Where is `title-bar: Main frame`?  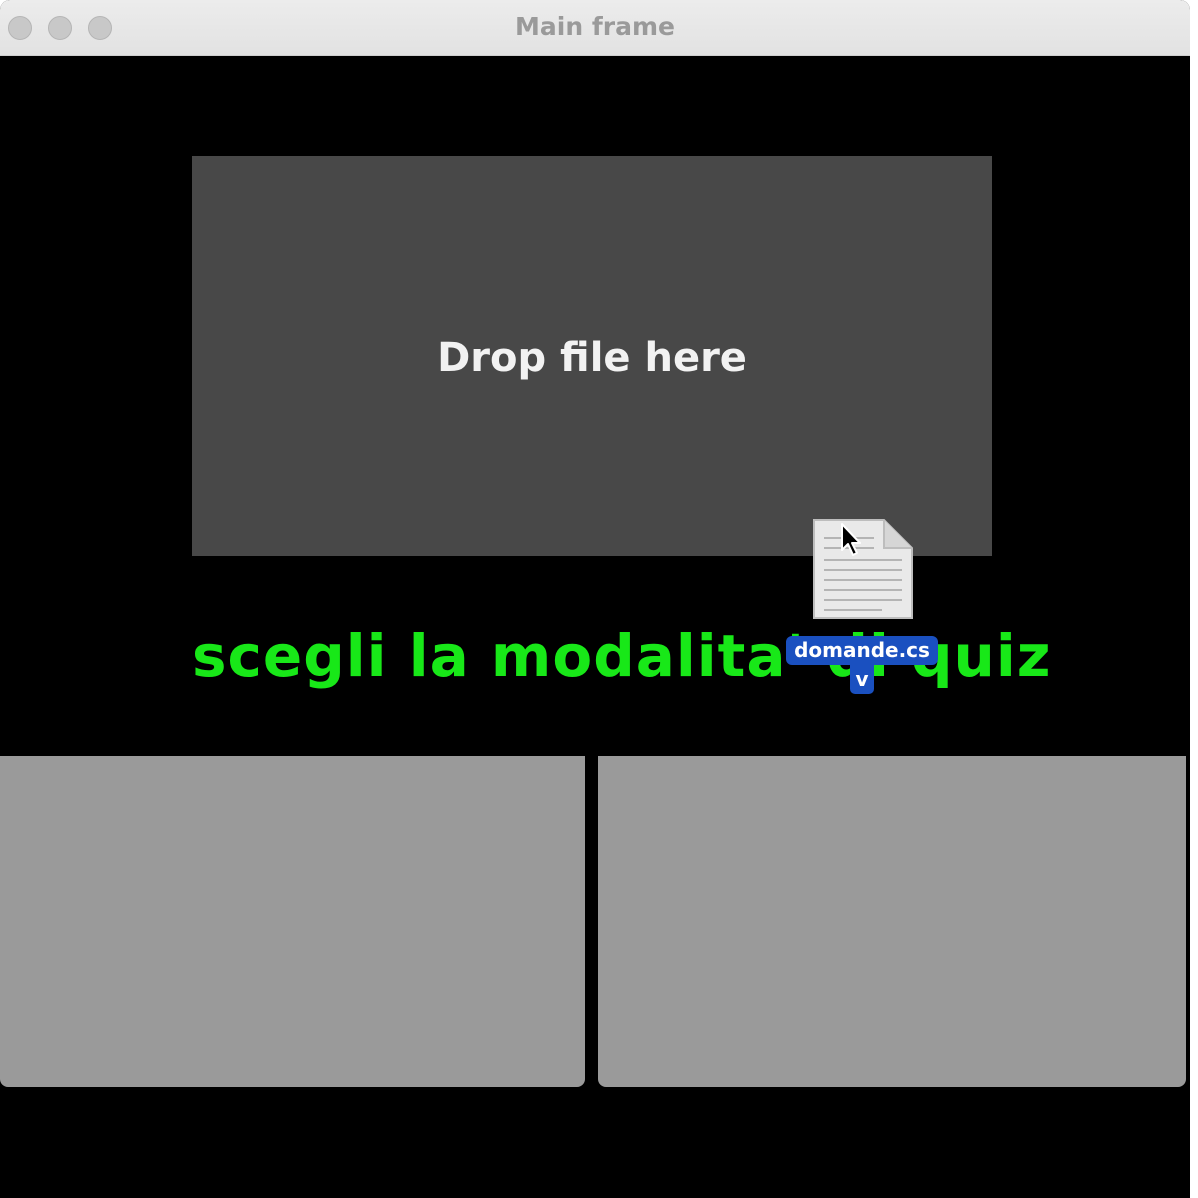
title-bar: Main frame is located at coordinates (595, 28).